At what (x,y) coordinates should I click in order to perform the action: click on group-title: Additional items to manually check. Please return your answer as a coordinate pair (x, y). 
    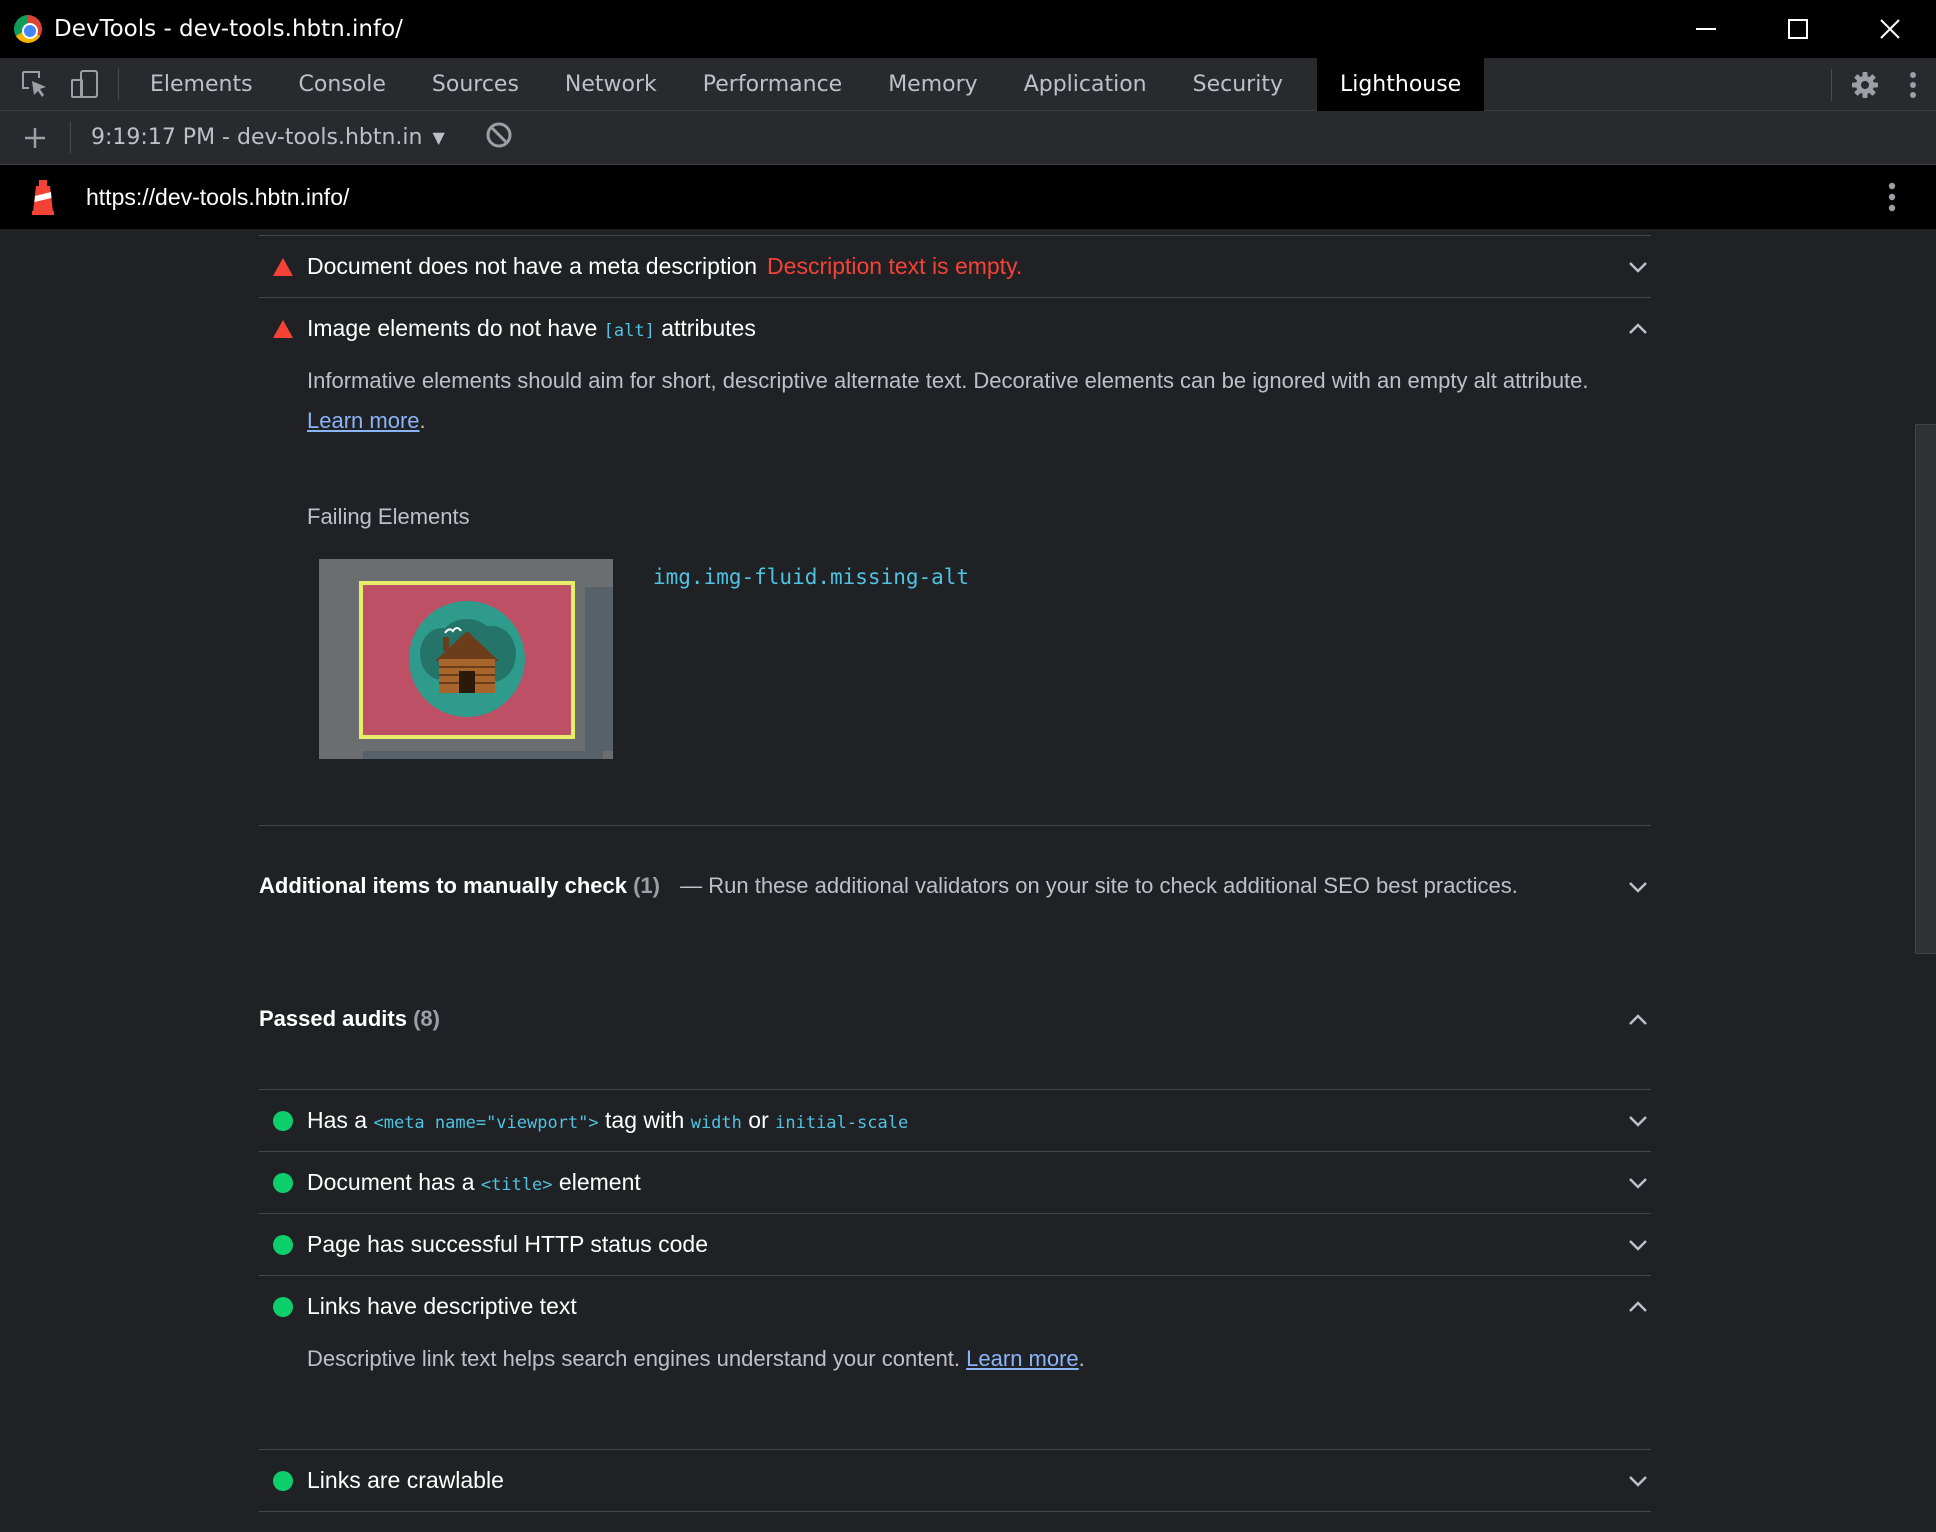
    Looking at the image, I should click on (443, 885).